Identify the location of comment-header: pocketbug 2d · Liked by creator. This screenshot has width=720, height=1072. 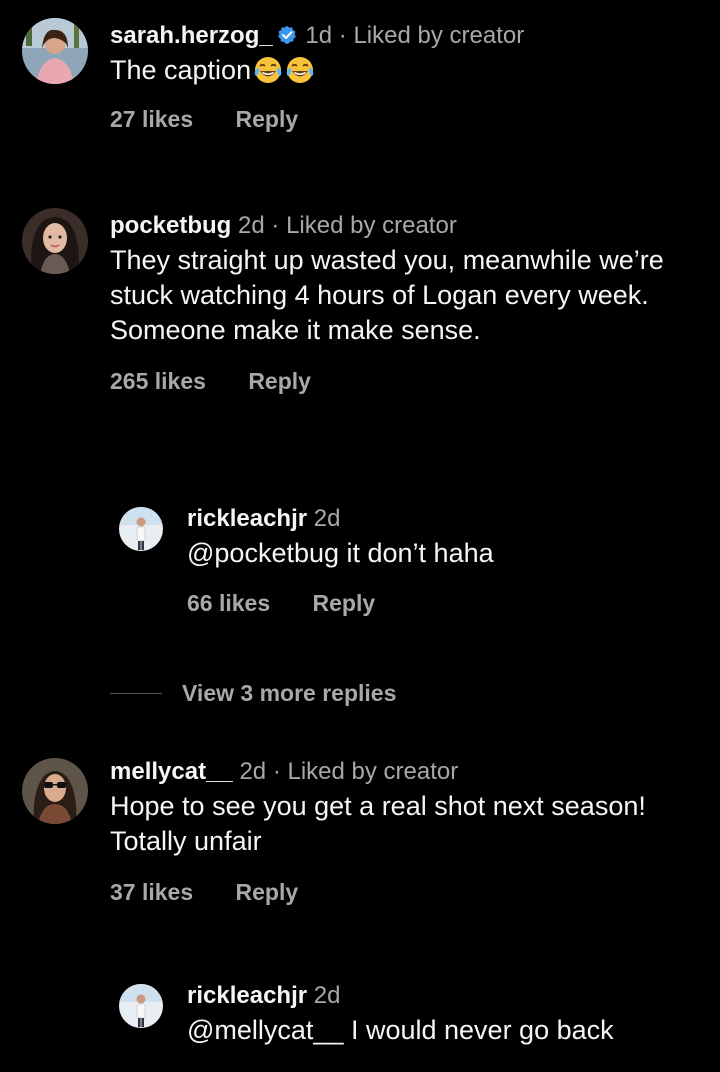
(405, 226).